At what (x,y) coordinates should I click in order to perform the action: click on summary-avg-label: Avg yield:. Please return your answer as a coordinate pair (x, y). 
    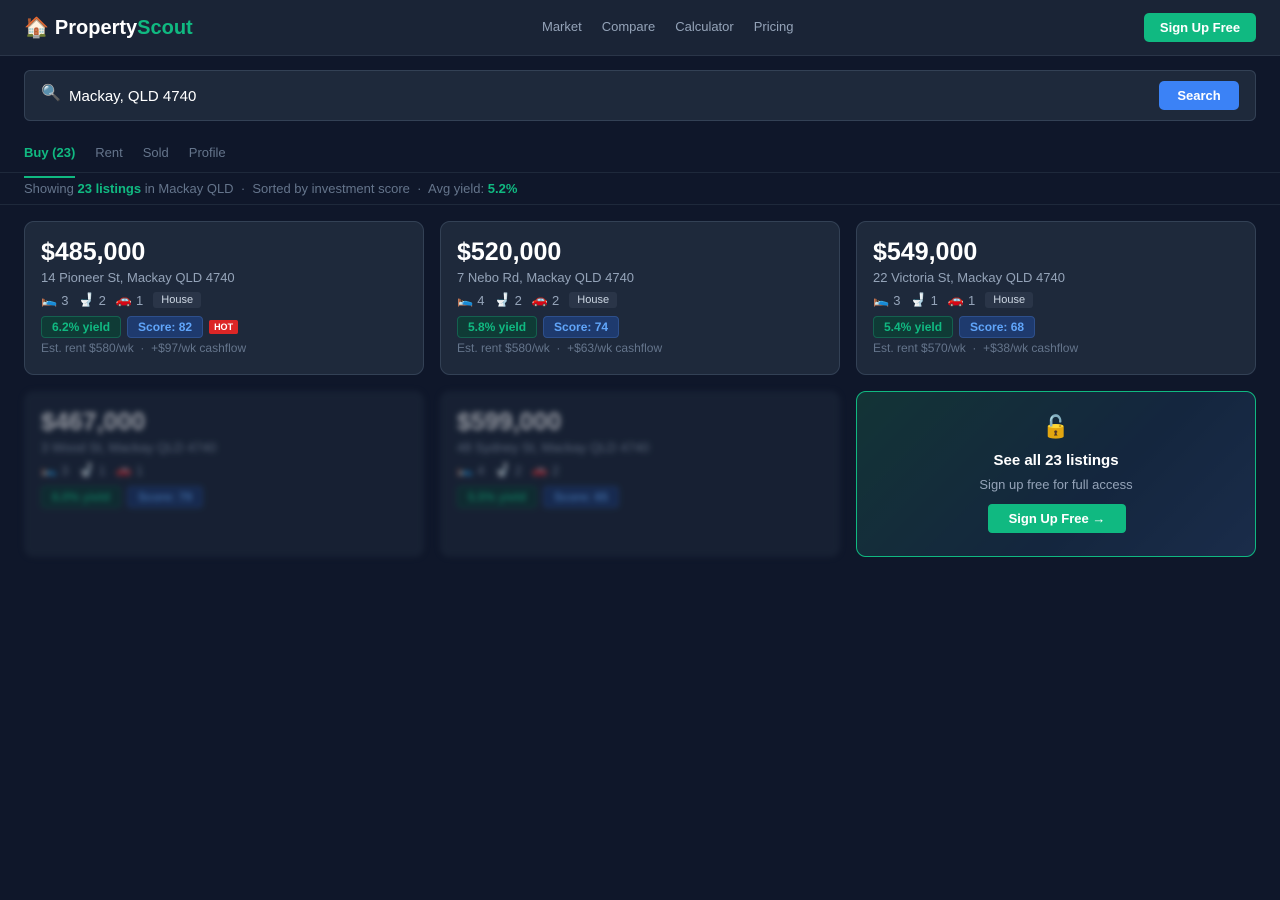
    Looking at the image, I should click on (456, 188).